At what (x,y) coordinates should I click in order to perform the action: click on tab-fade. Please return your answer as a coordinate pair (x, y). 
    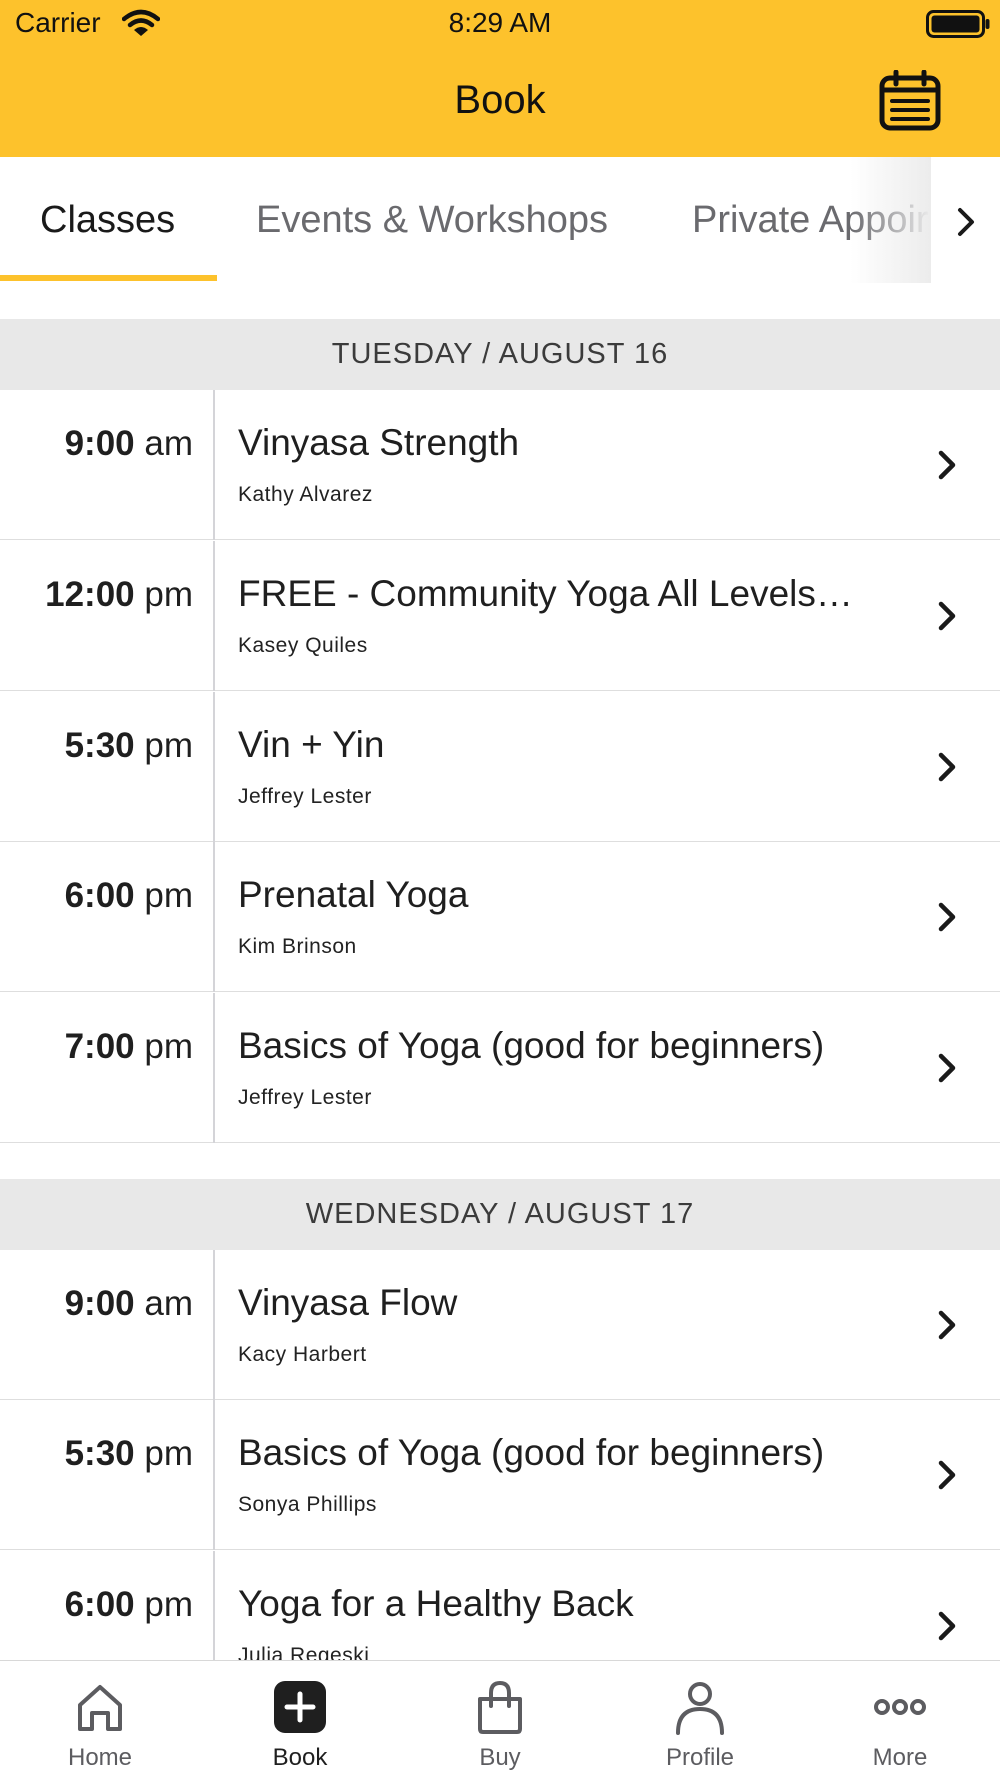
    Looking at the image, I should click on (890, 220).